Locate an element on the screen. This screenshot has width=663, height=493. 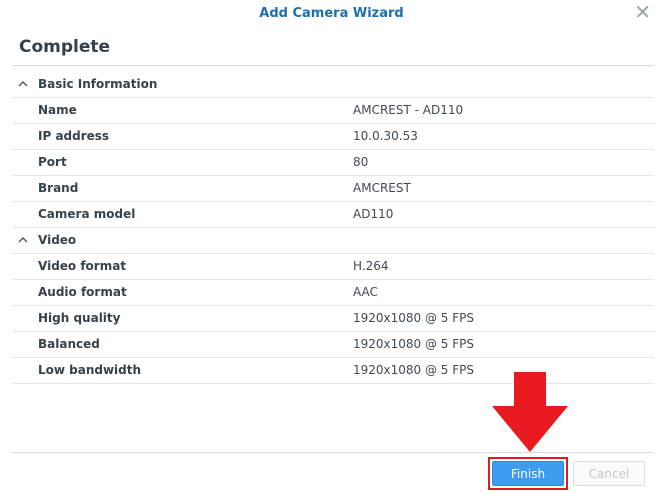
row-value: AMCREST - AD110 is located at coordinates (408, 110).